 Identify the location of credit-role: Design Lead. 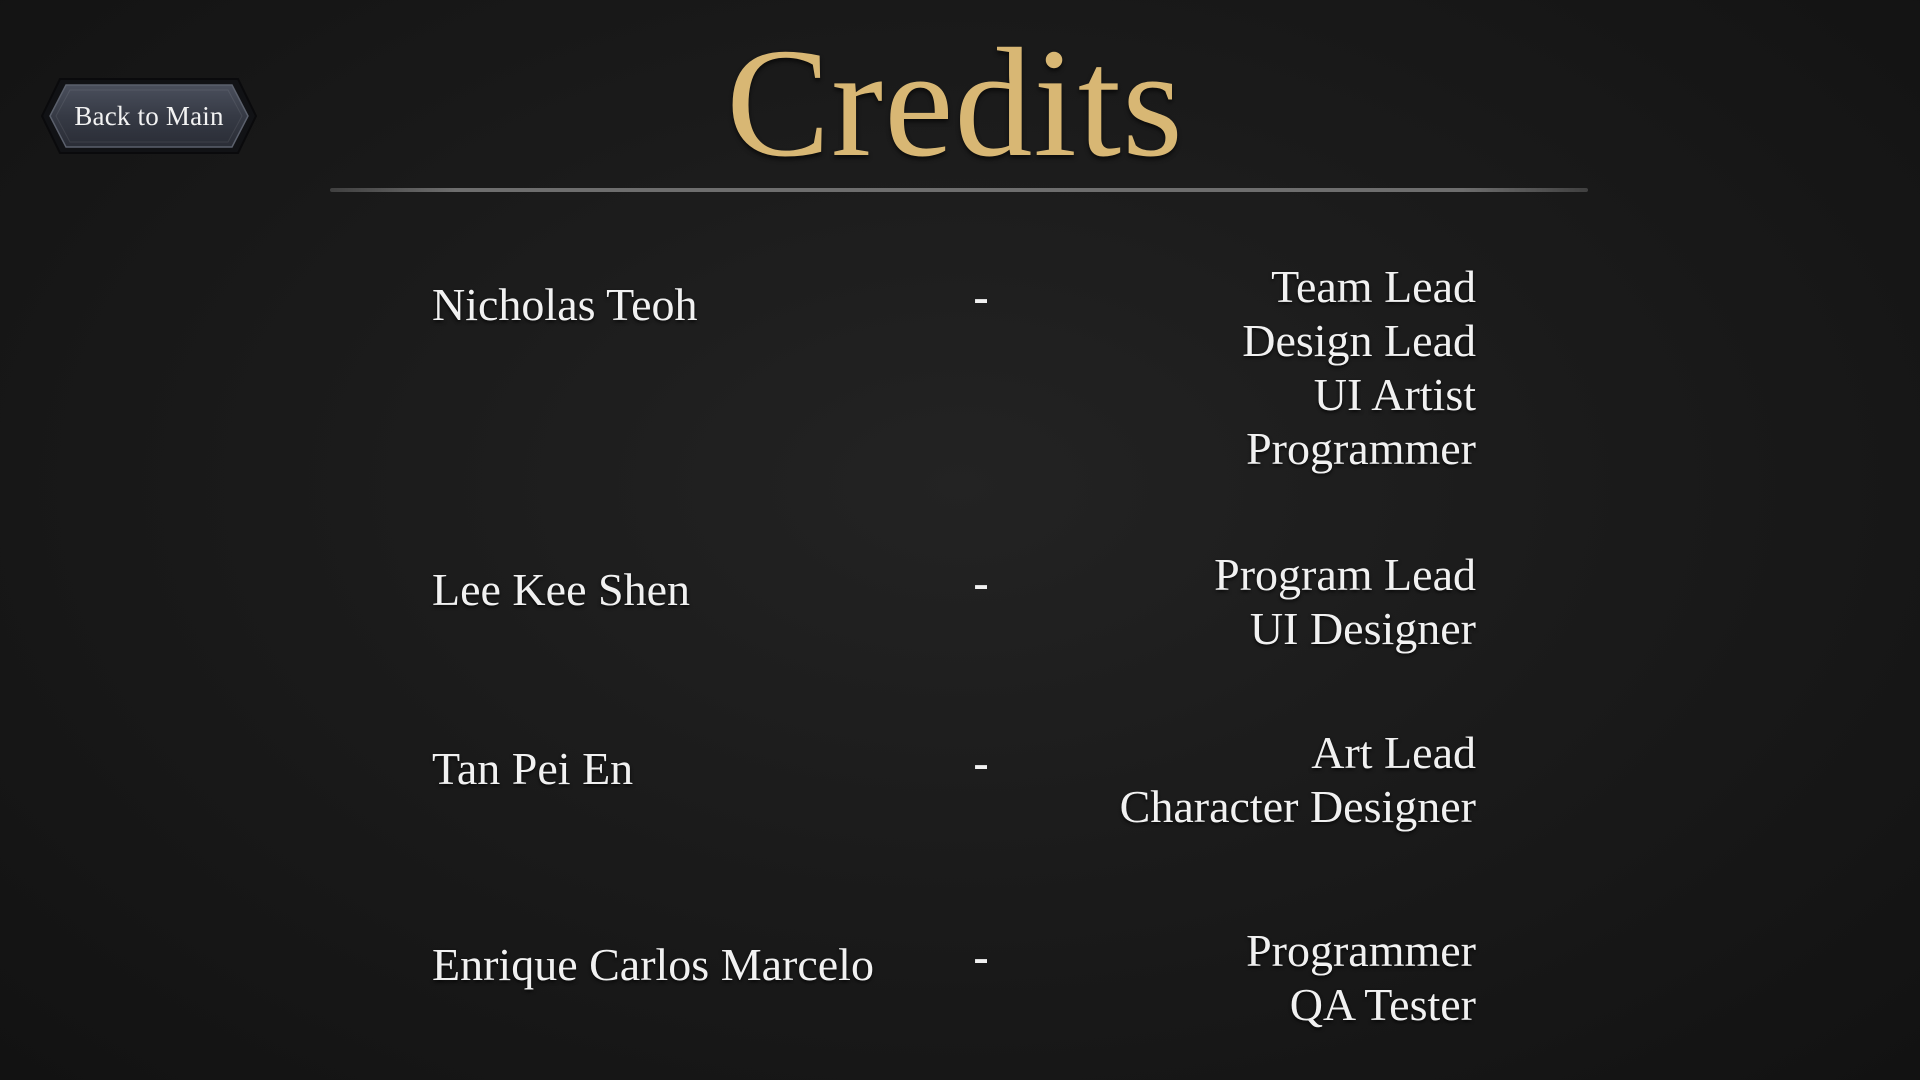
(1359, 340).